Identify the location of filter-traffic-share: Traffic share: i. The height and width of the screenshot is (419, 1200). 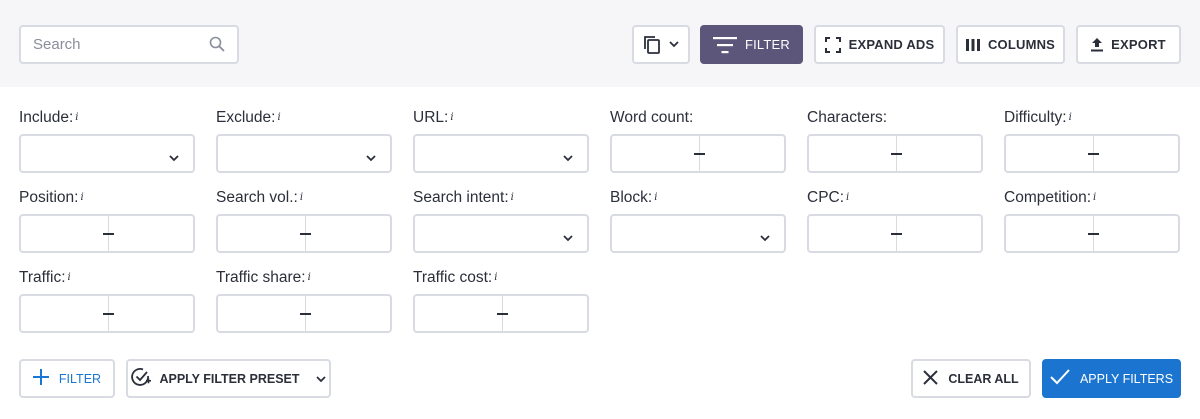
(304, 300).